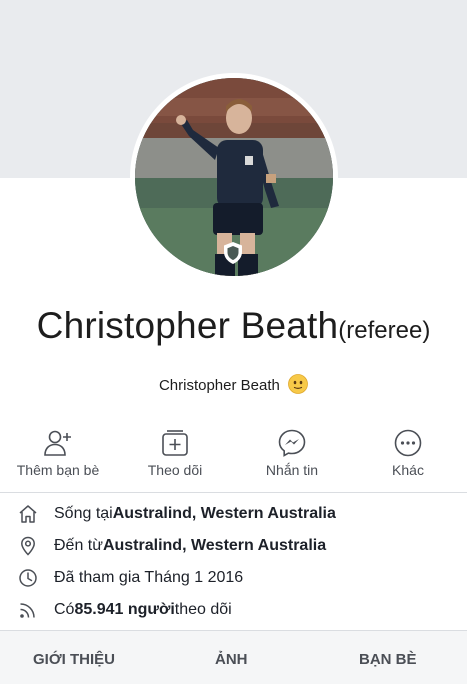  Describe the element at coordinates (64, 609) in the screenshot. I see `followers-prefix: Có` at that location.